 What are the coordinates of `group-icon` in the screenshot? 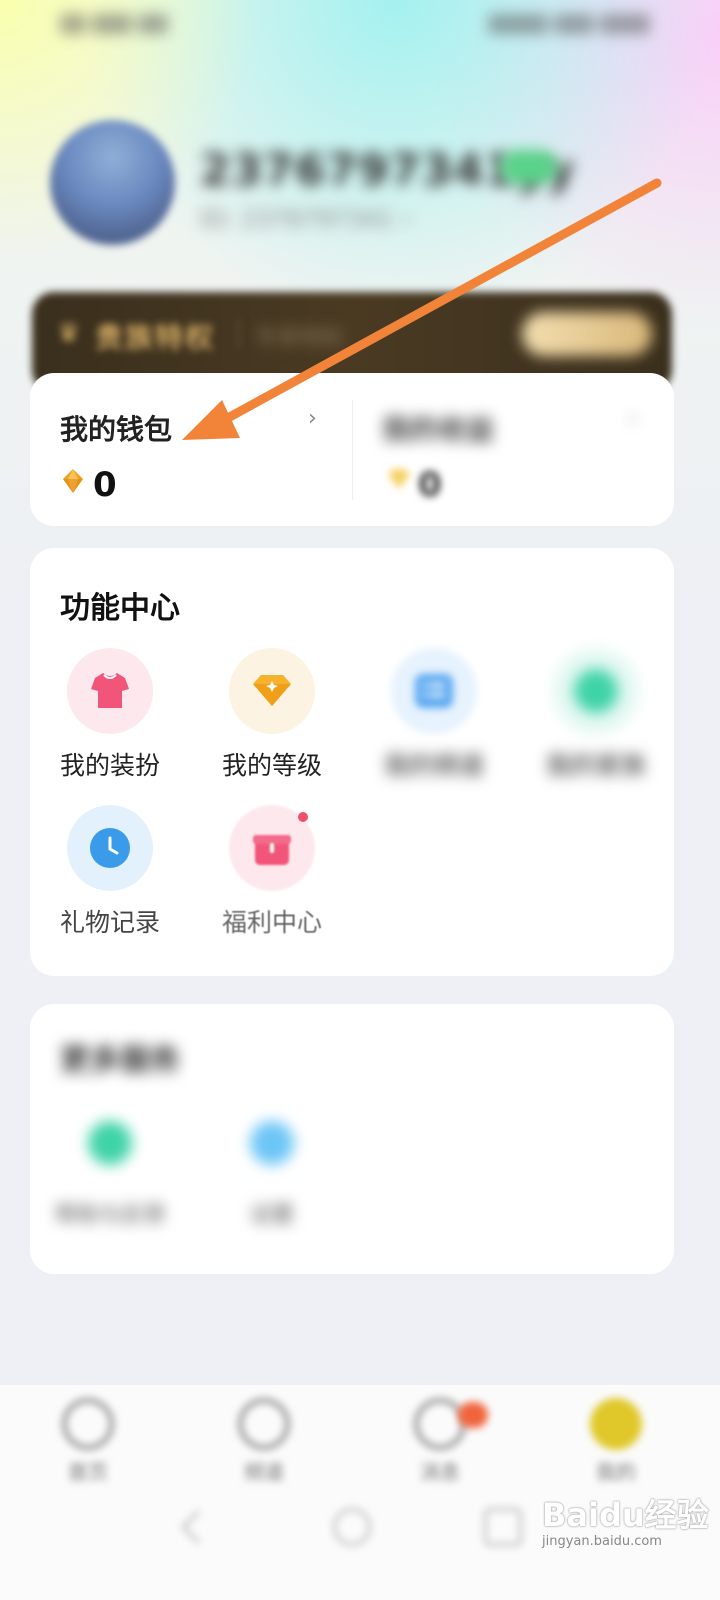 It's located at (596, 691).